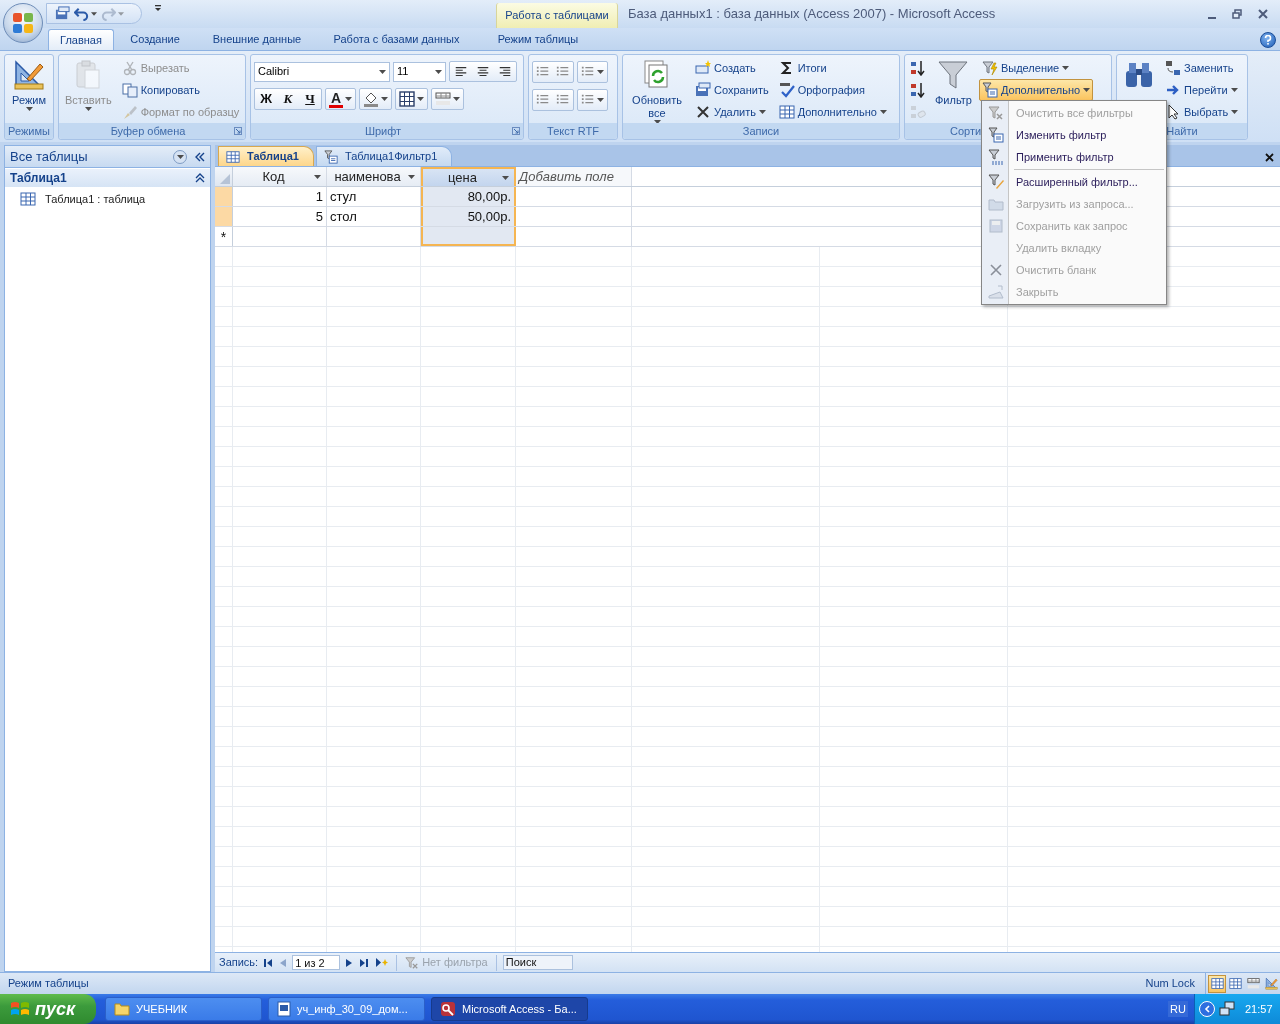  I want to click on group-label: Текст RTF, so click(573, 131).